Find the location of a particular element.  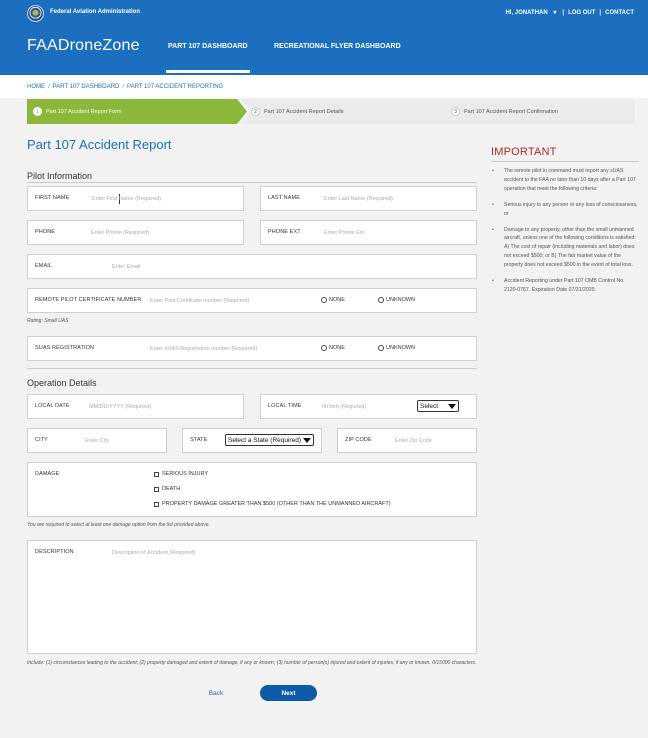

cert-unknown-radio: UNKNOWN is located at coordinates (396, 300).